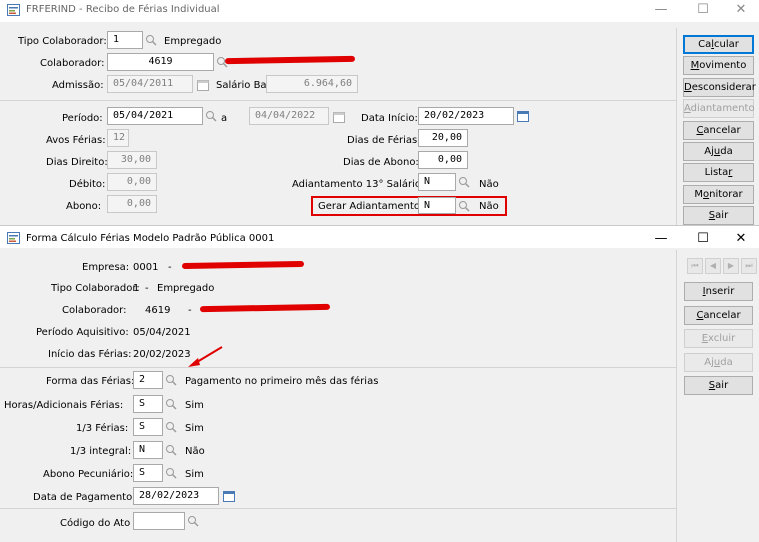  I want to click on data-inicio-input: 20/02/2023, so click(466, 116).